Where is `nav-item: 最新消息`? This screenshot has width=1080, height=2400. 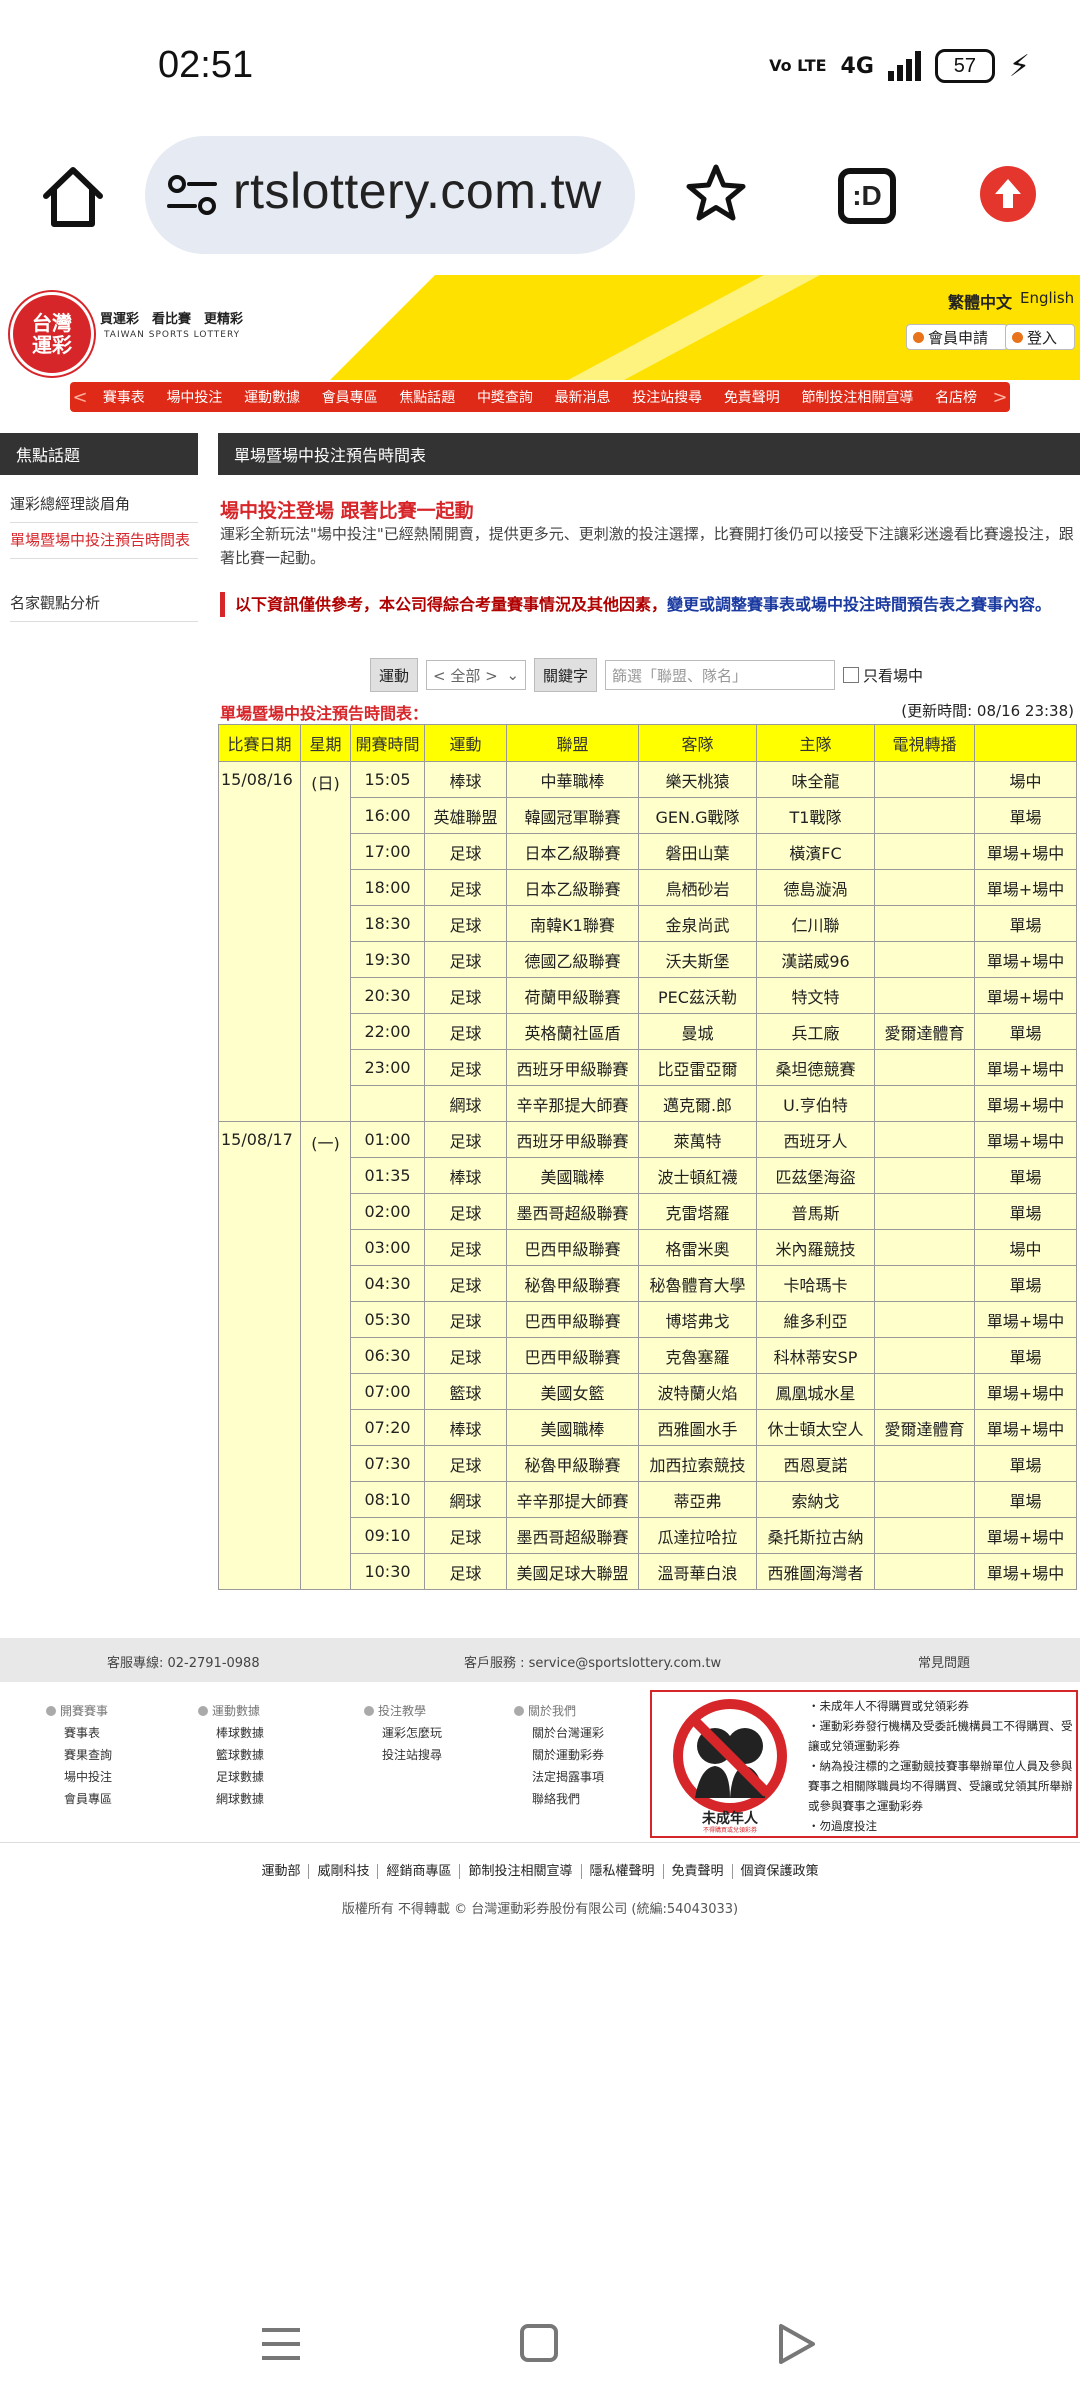 nav-item: 最新消息 is located at coordinates (583, 397).